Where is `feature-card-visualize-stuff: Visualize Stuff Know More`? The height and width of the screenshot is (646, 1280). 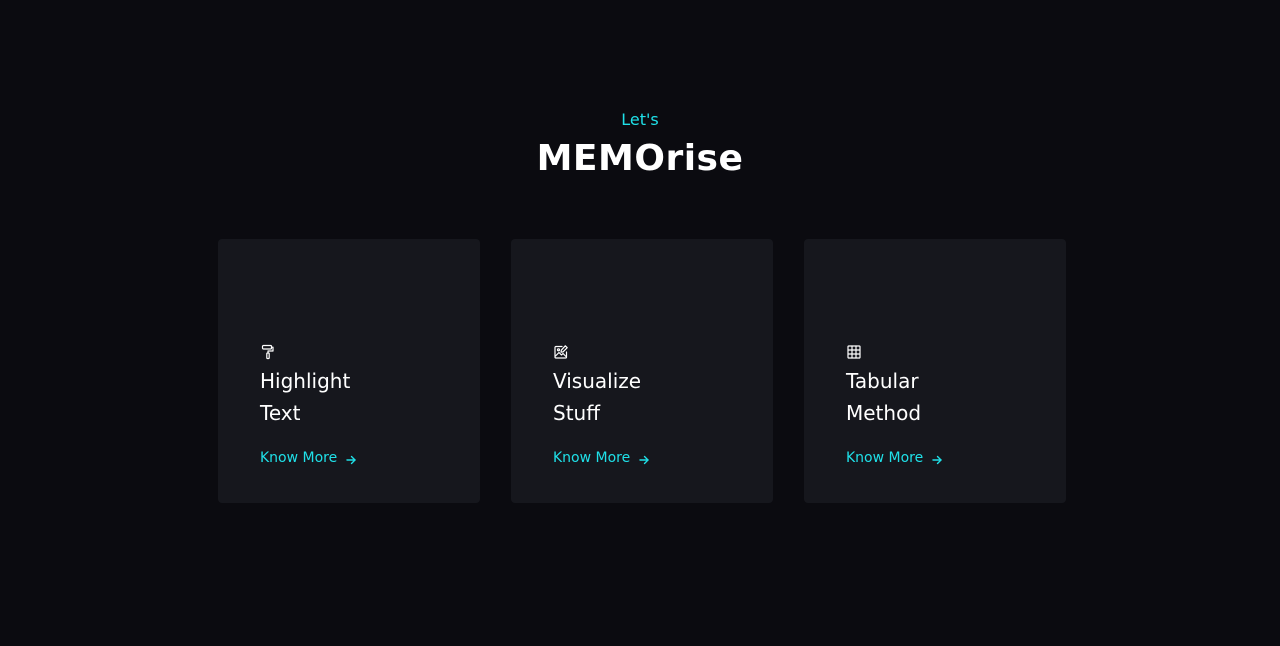 feature-card-visualize-stuff: Visualize Stuff Know More is located at coordinates (642, 371).